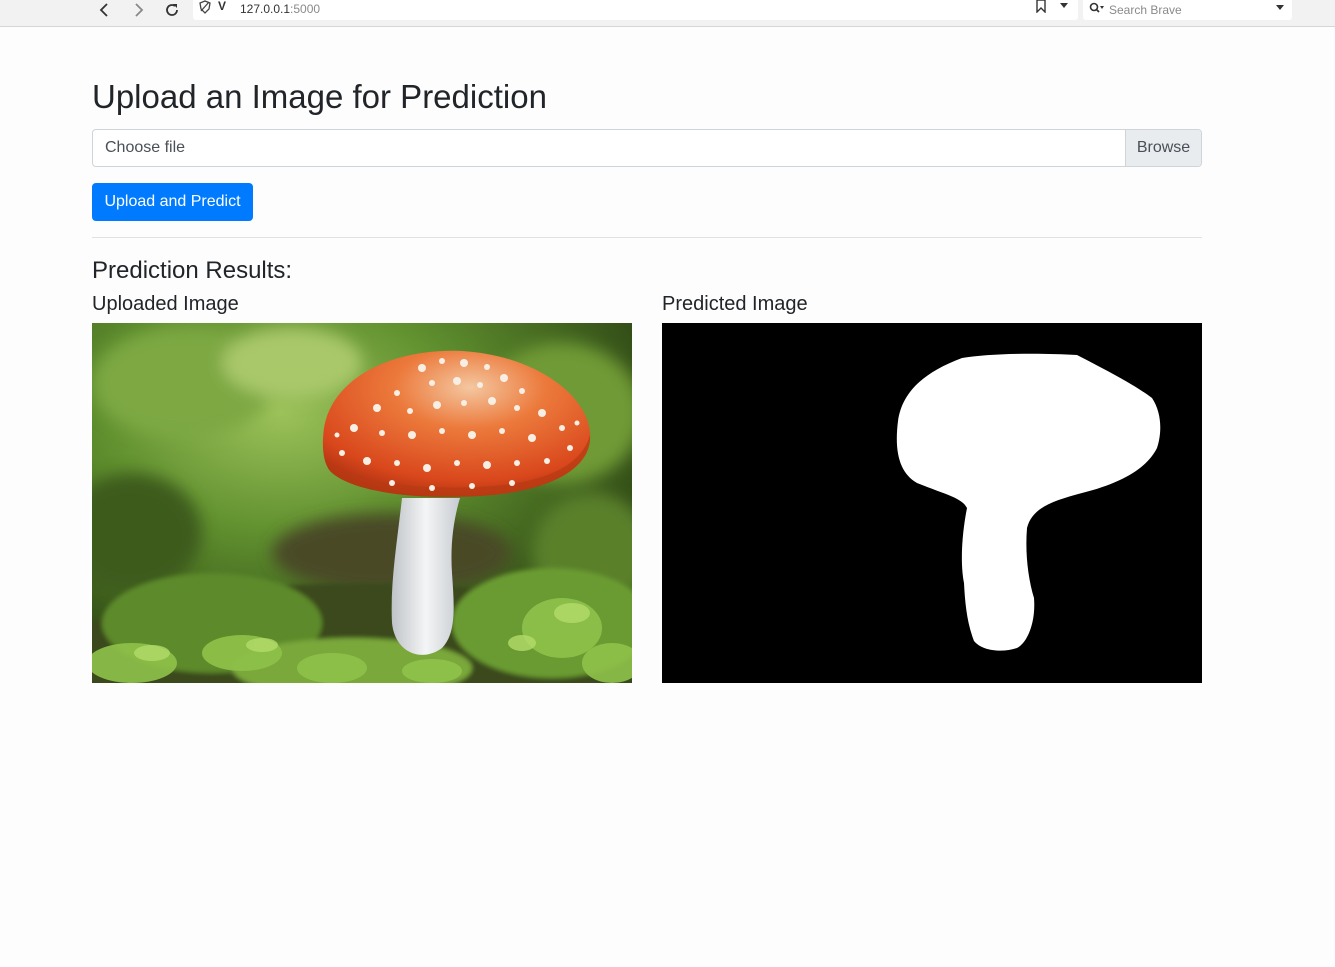  I want to click on page-title: Upload an Image for Prediction, so click(319, 96).